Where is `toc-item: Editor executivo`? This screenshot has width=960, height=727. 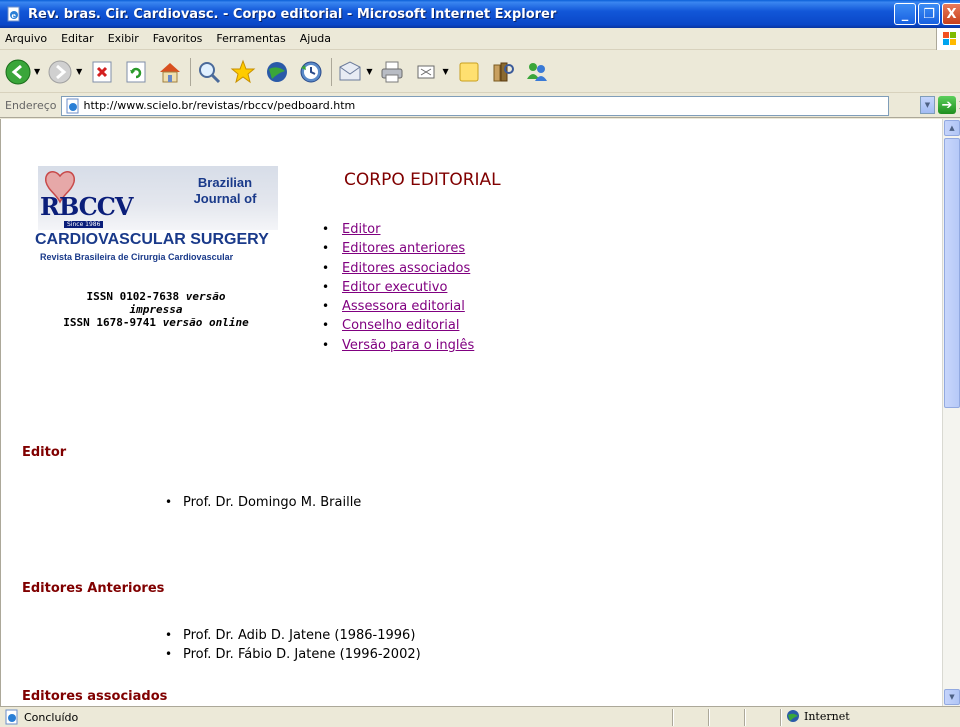 toc-item: Editor executivo is located at coordinates (398, 287).